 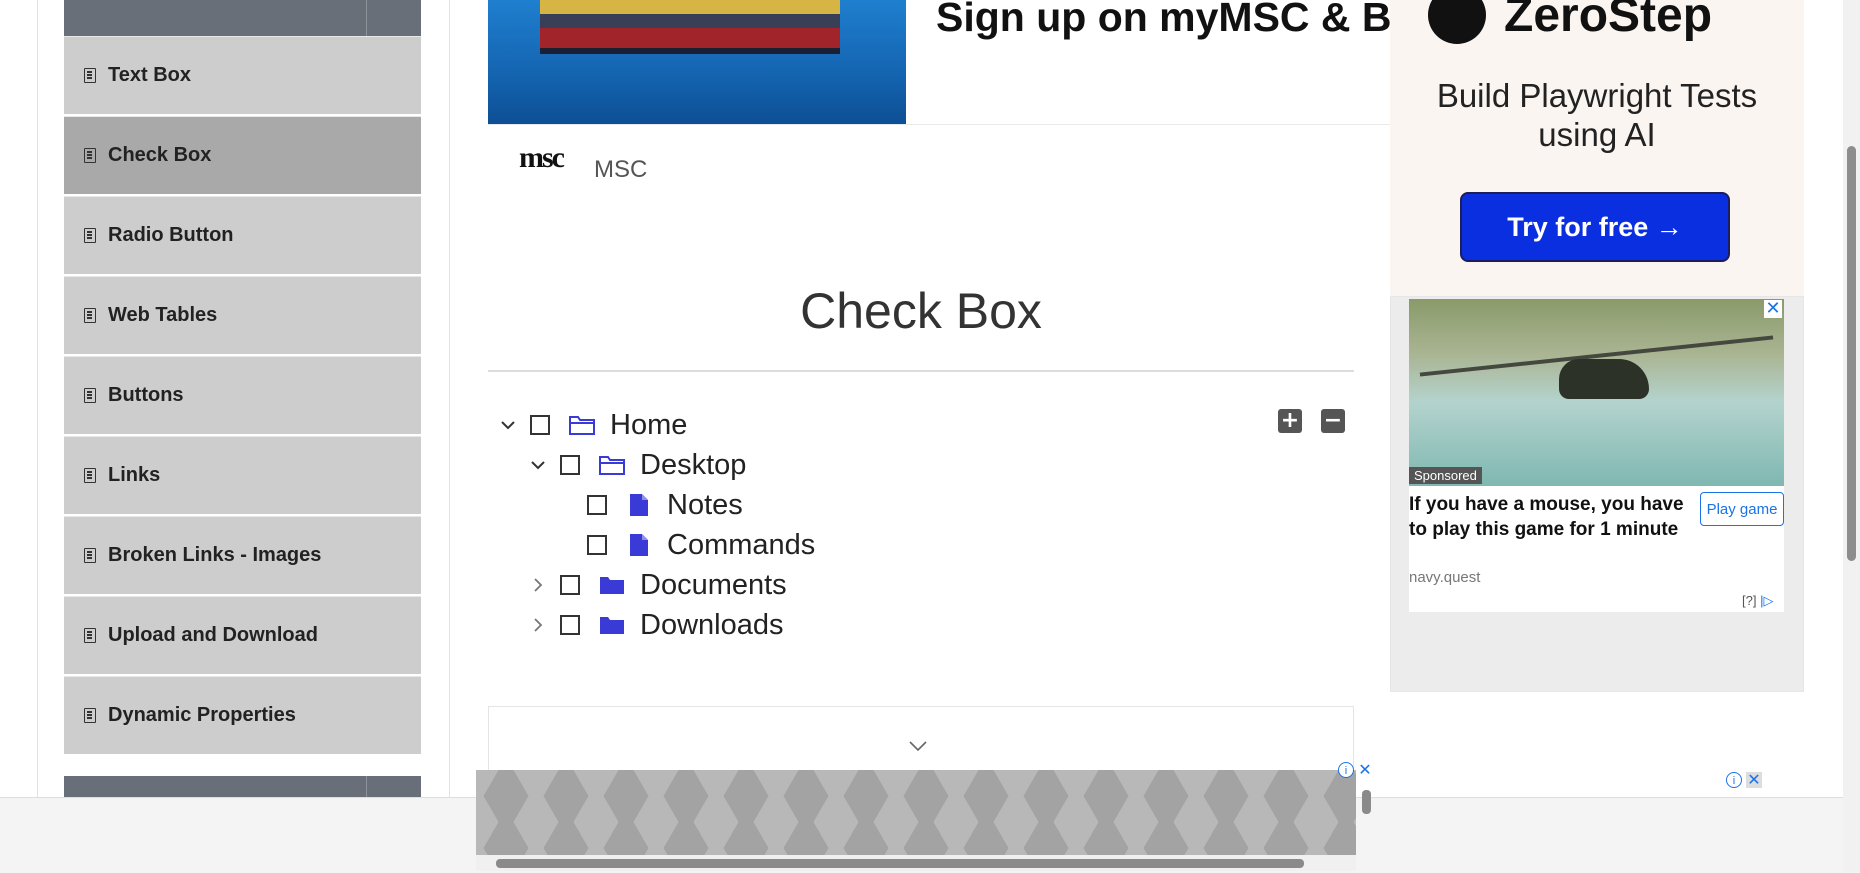 What do you see at coordinates (1773, 309) in the screenshot?
I see `close-icon: ✕` at bounding box center [1773, 309].